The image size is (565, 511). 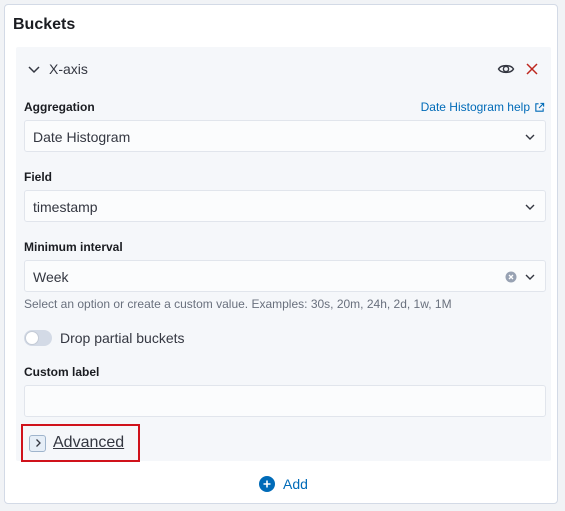 What do you see at coordinates (65, 207) in the screenshot?
I see `field-value: timestamp` at bounding box center [65, 207].